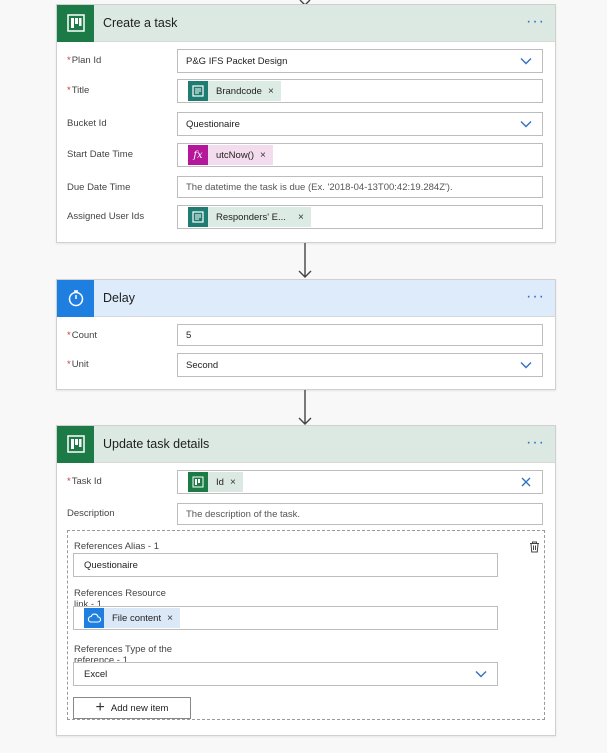  I want to click on delay-card: Delay ··· *Count 5 *Unit Second, so click(306, 334).